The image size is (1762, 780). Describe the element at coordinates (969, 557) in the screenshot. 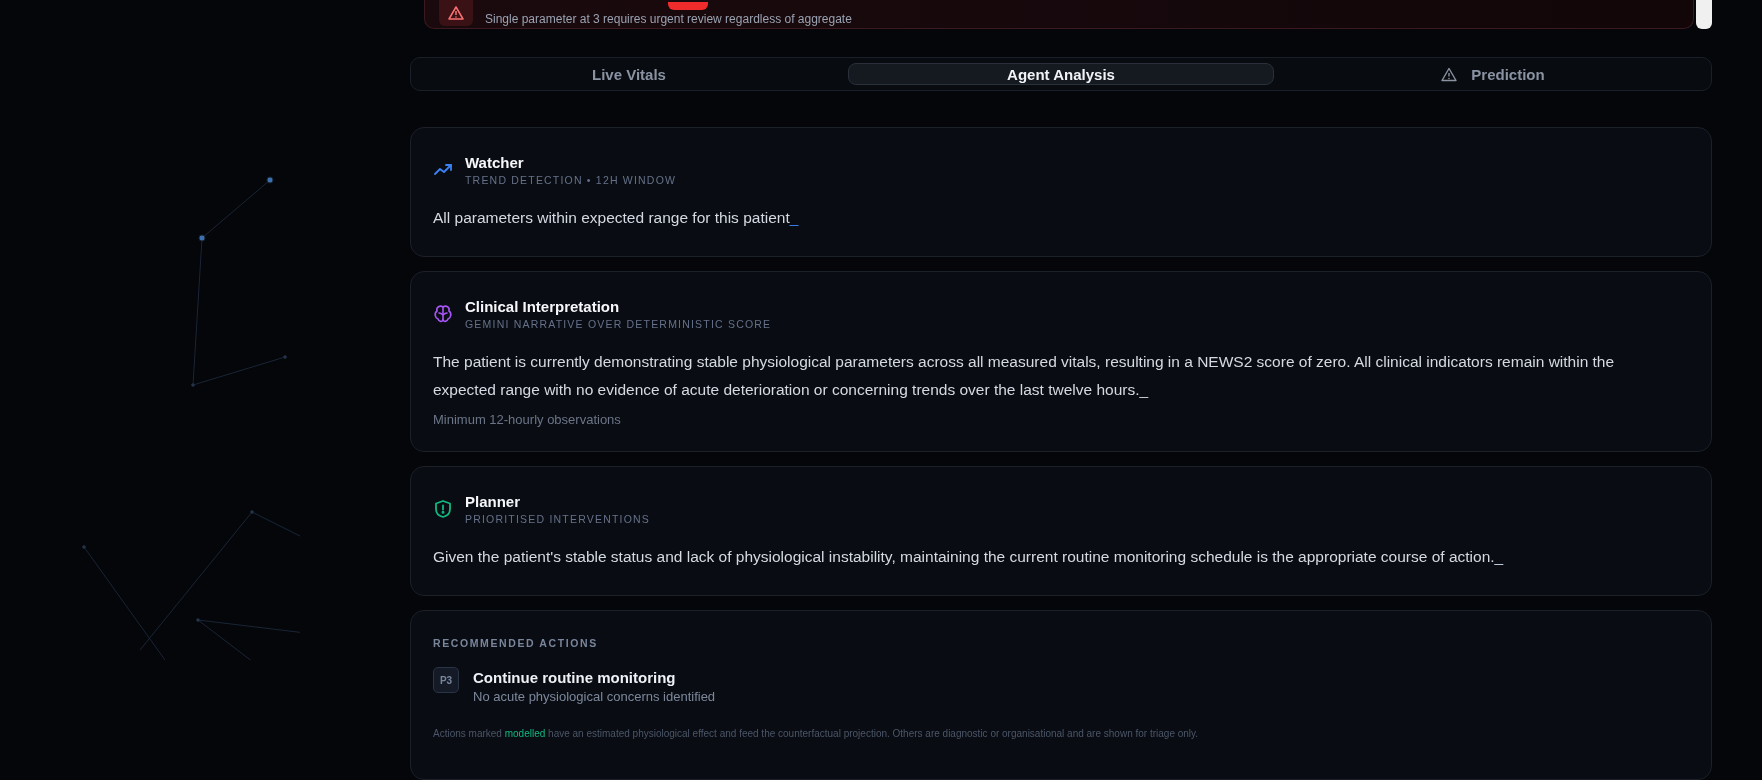

I see `analysis-text: Given the patient's stable status and lack of physiological instability, maintaining the current routine monitoring schedule is the appropriate course of action._` at that location.